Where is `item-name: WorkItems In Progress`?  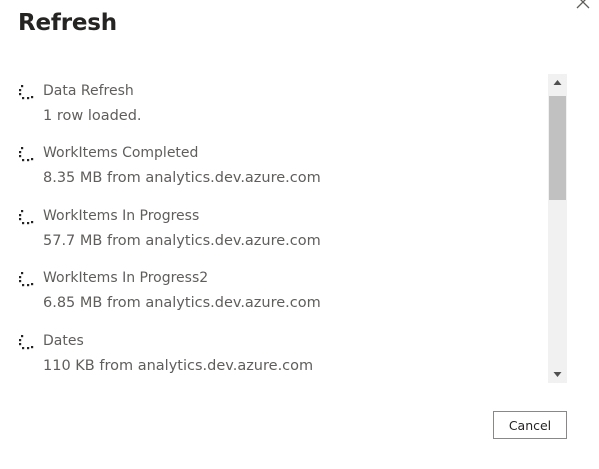 item-name: WorkItems In Progress is located at coordinates (121, 216).